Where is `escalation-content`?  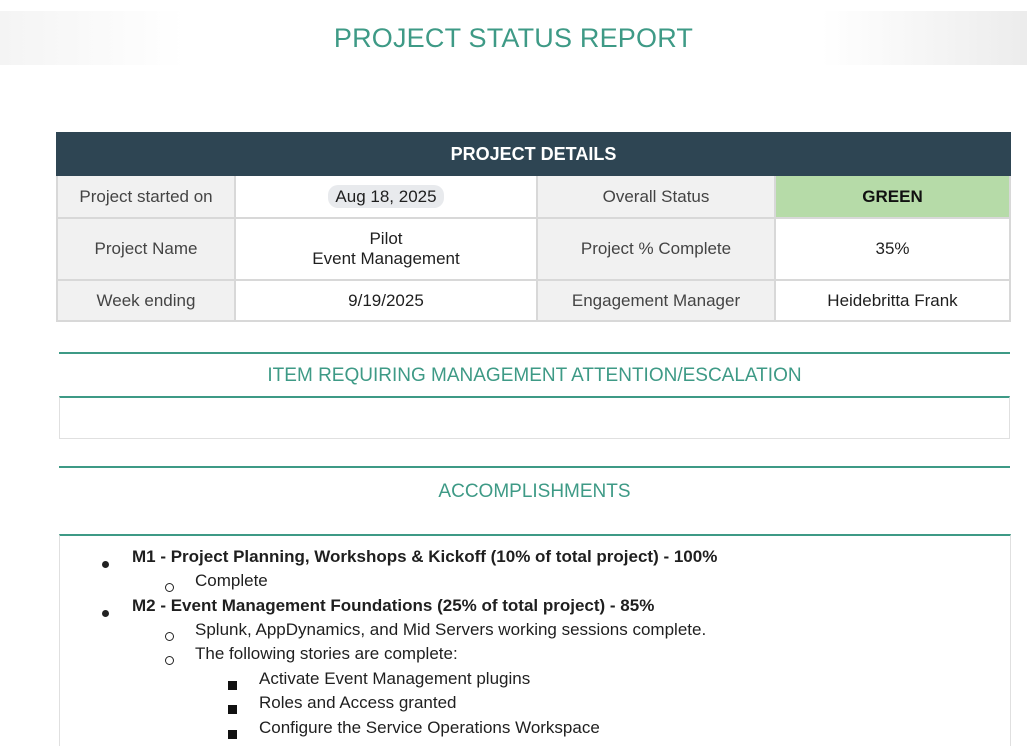 escalation-content is located at coordinates (534, 417).